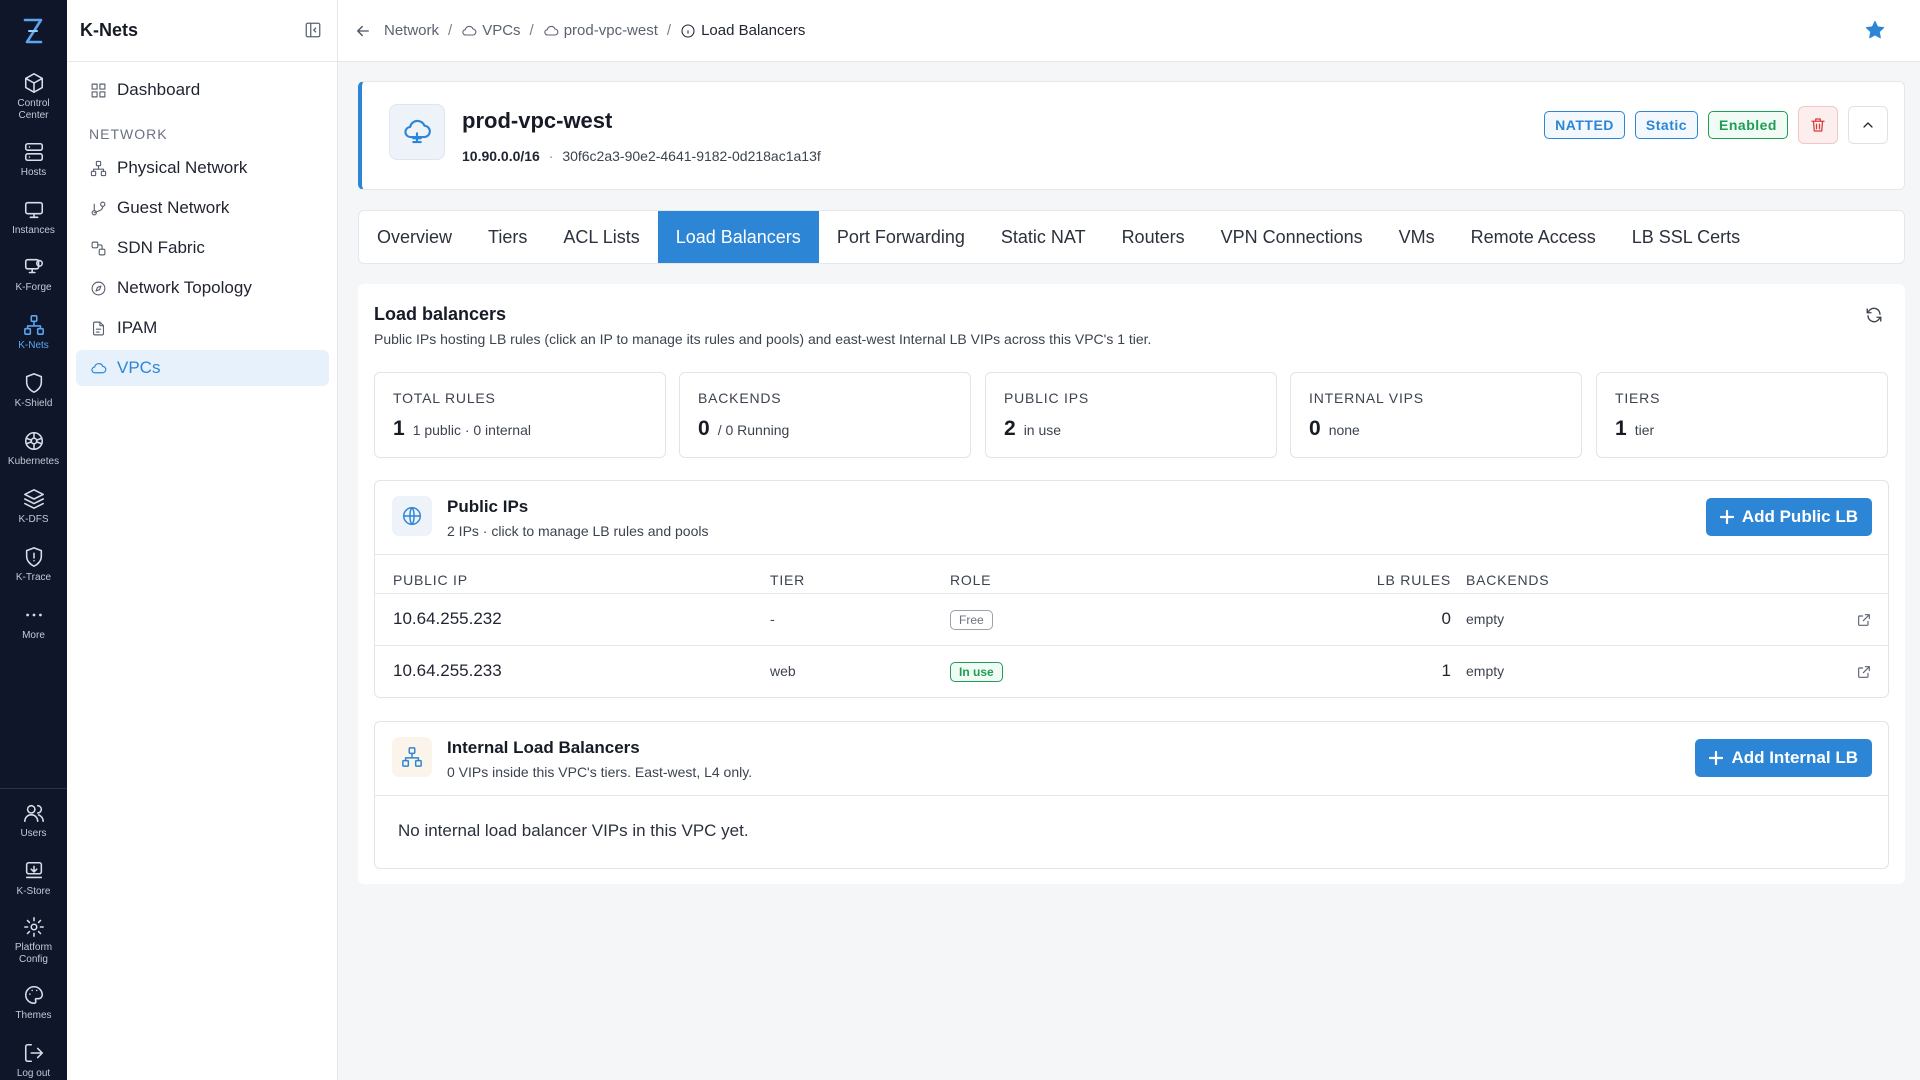  What do you see at coordinates (33, 1003) in the screenshot?
I see `rail-item-themes: Themes` at bounding box center [33, 1003].